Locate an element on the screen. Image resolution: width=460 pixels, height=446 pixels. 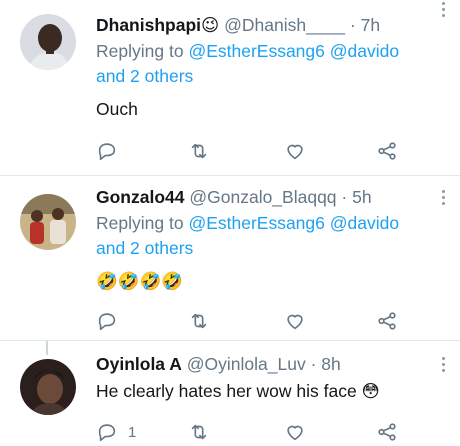
tweet-actions: 1 is located at coordinates (256, 432).